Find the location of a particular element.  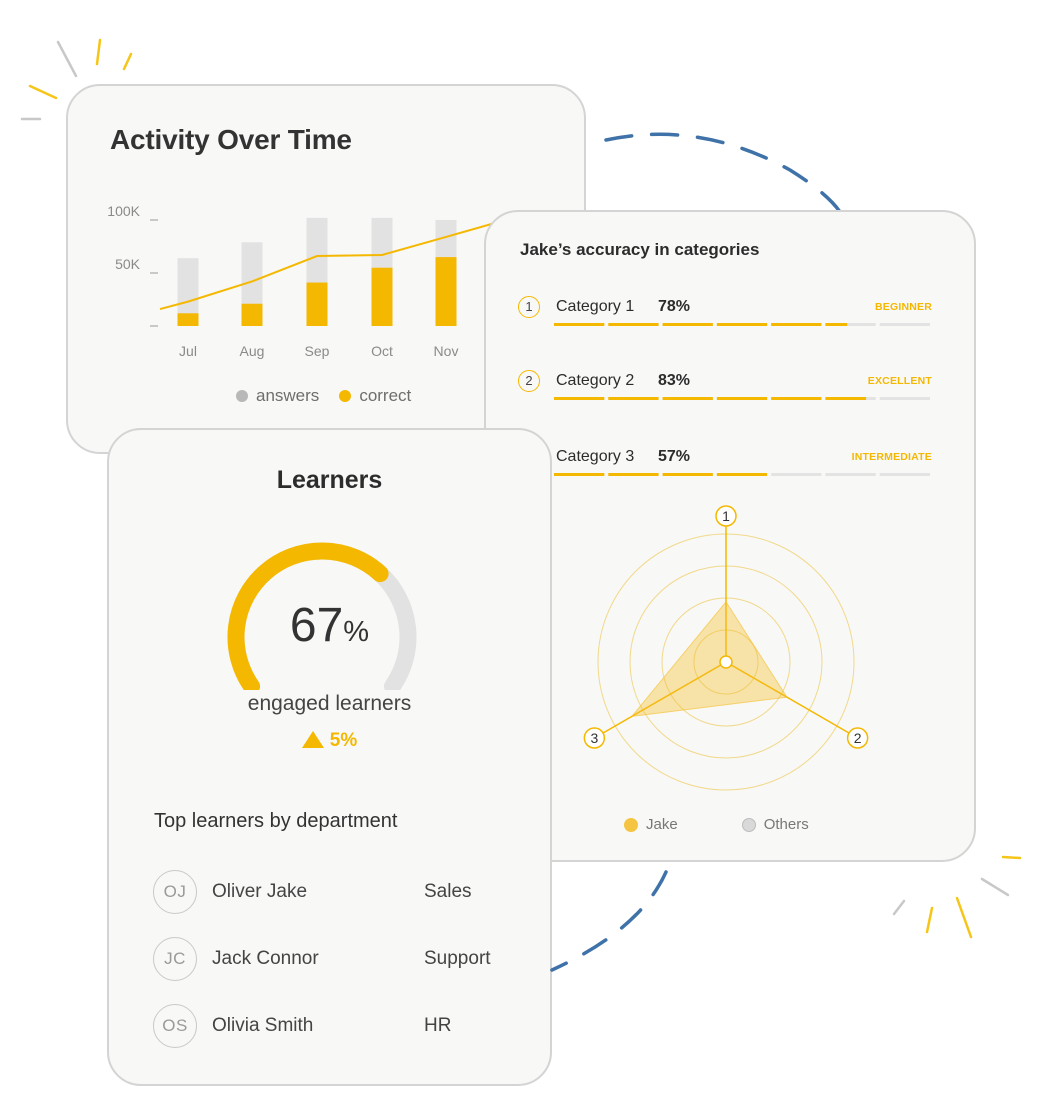

learner-department: Sales is located at coordinates (448, 891).